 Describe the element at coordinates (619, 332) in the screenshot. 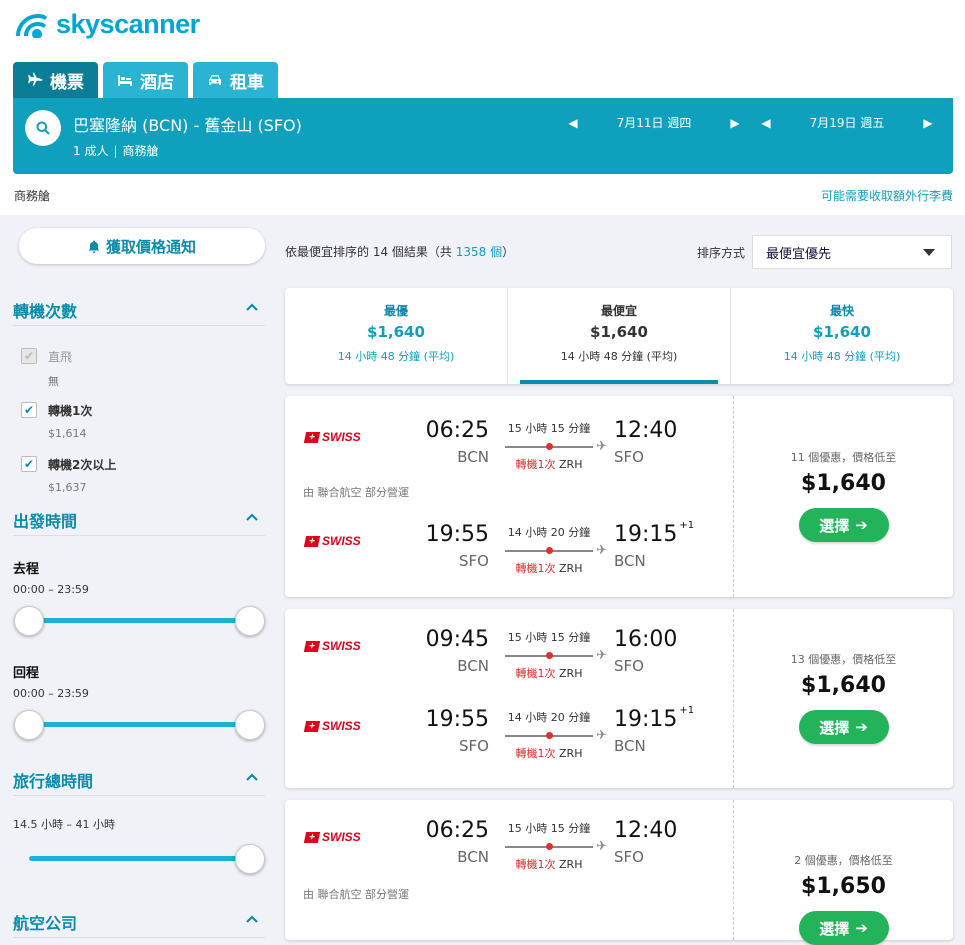

I see `summary-cheapest-price: $1,640` at that location.